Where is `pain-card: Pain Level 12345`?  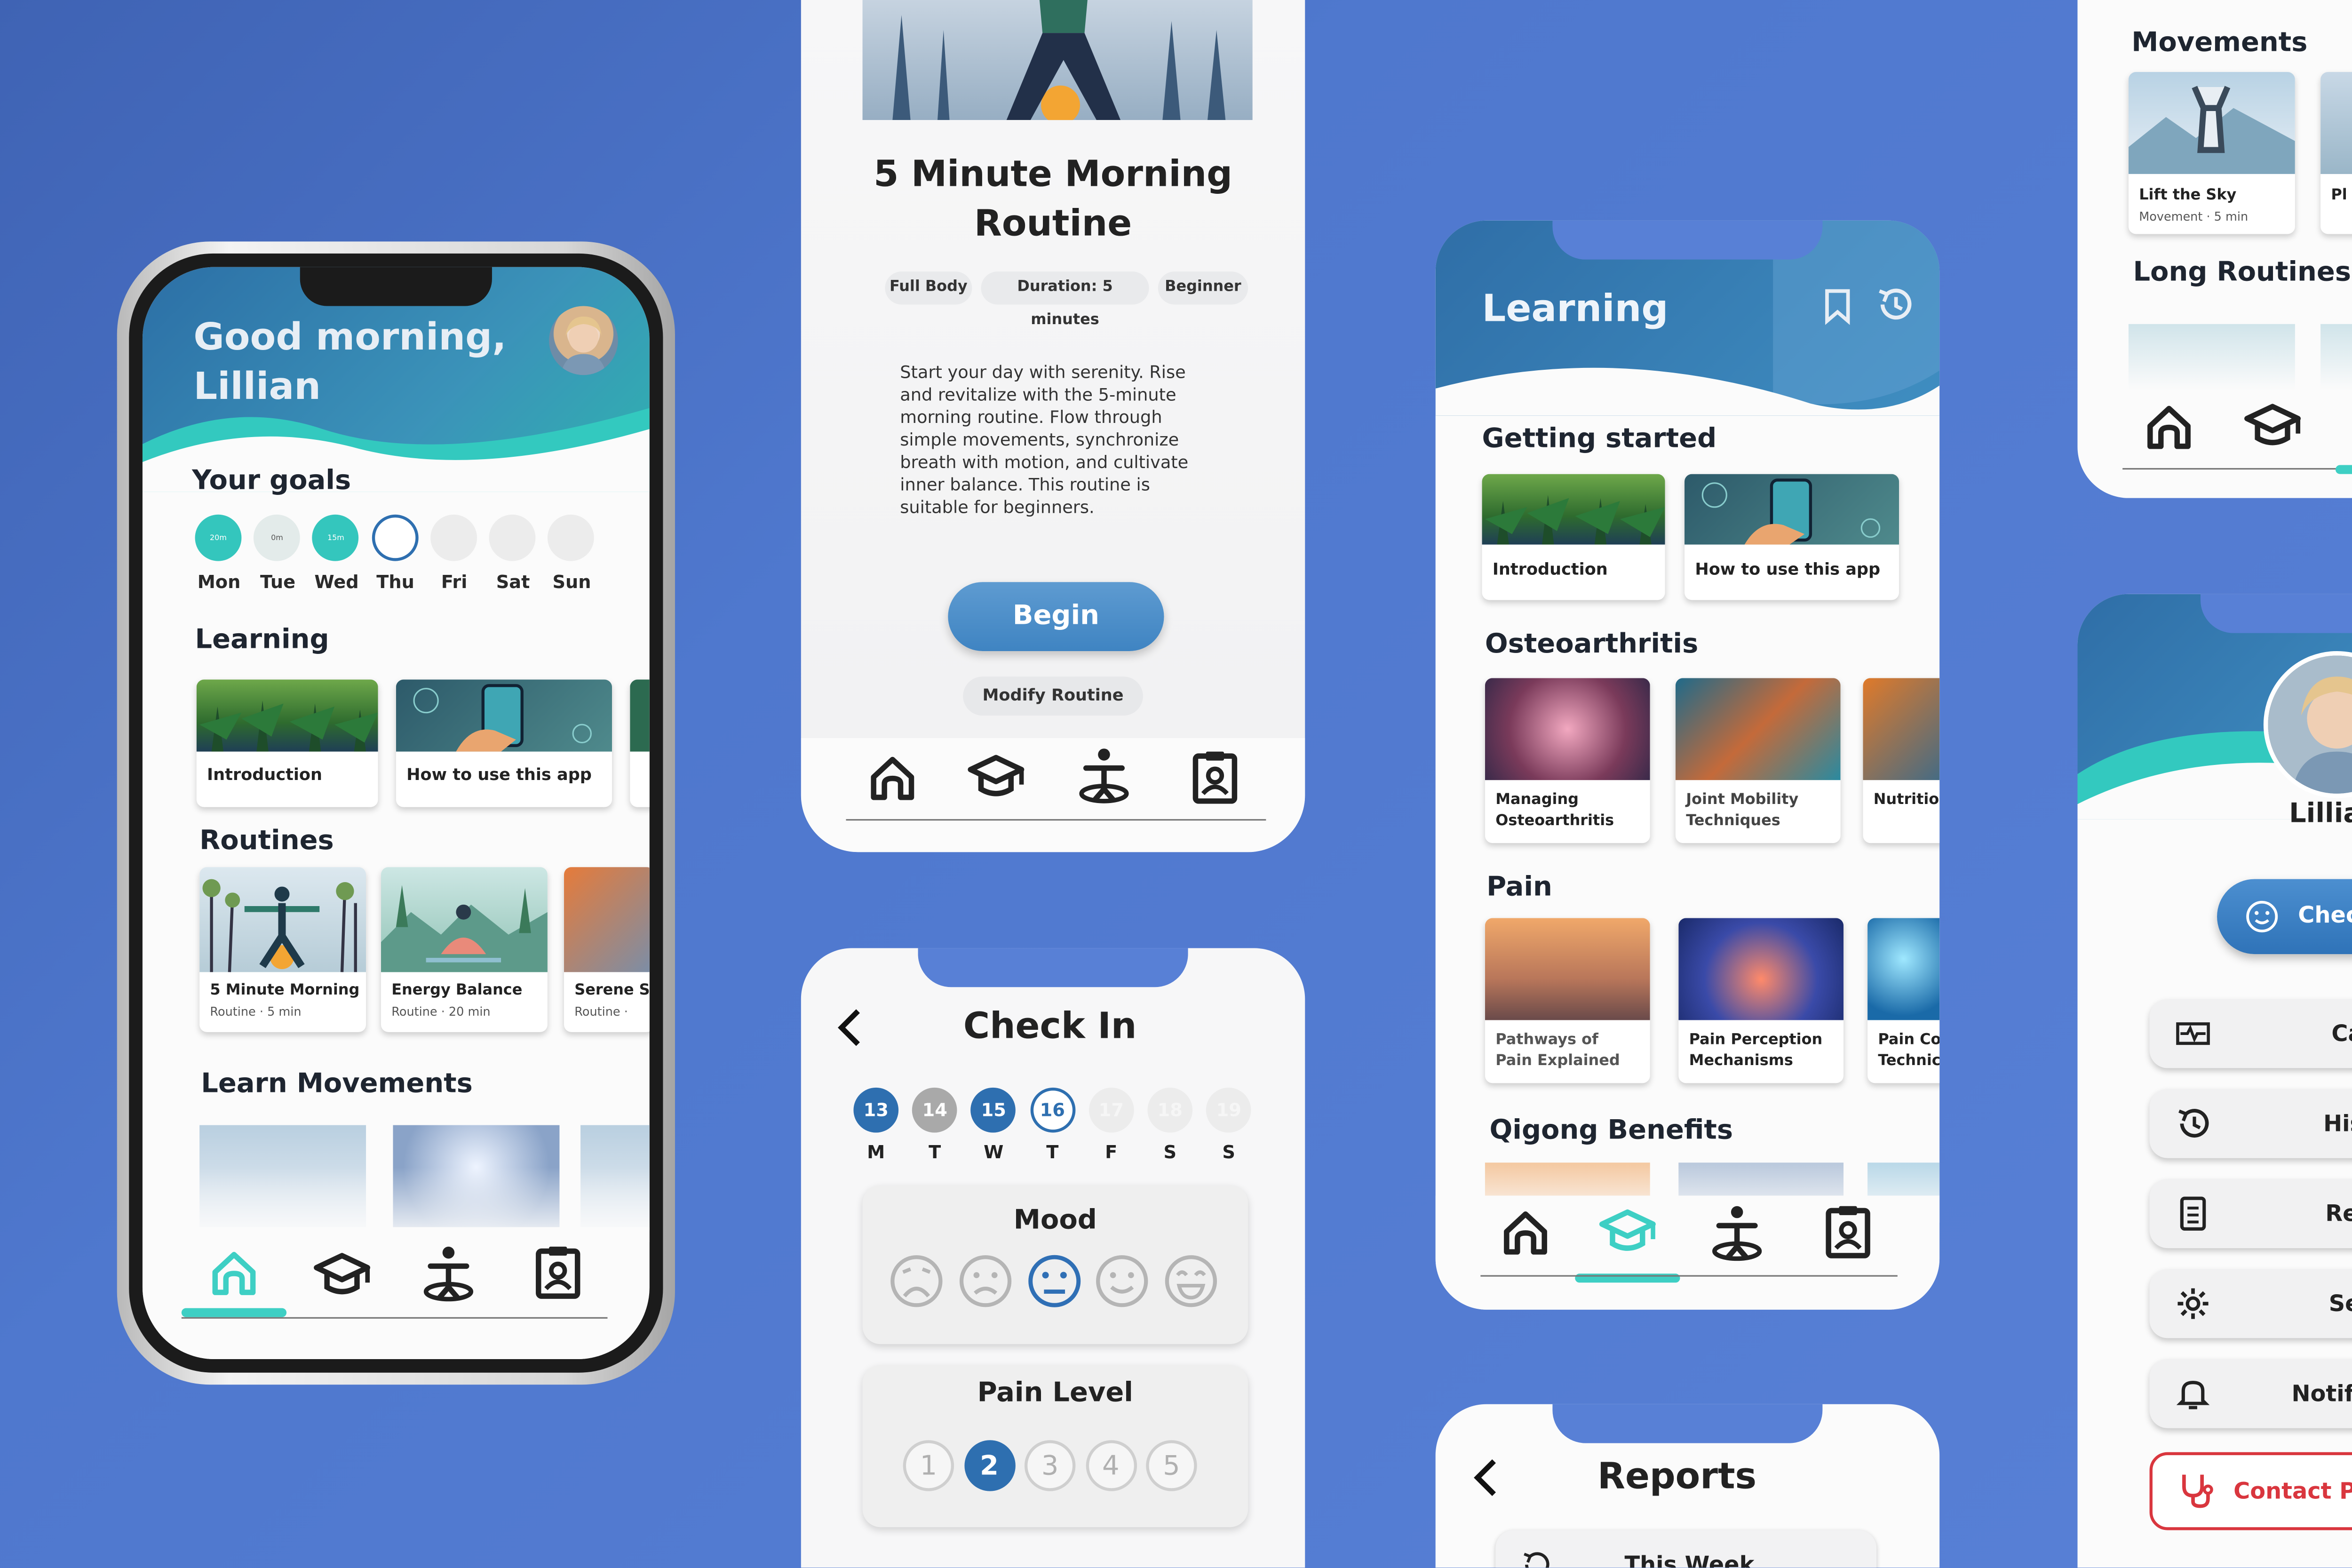
pain-card: Pain Level 12345 is located at coordinates (1055, 1446).